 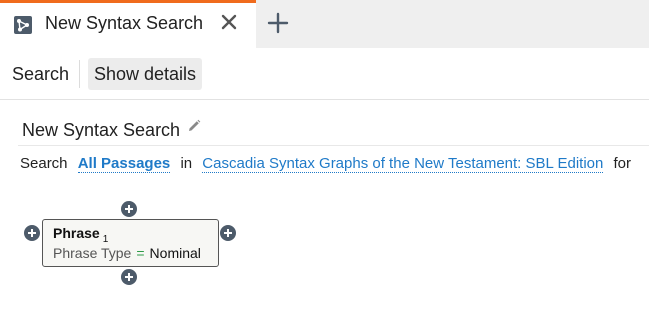 What do you see at coordinates (145, 74) in the screenshot?
I see `show-details-button: Show details` at bounding box center [145, 74].